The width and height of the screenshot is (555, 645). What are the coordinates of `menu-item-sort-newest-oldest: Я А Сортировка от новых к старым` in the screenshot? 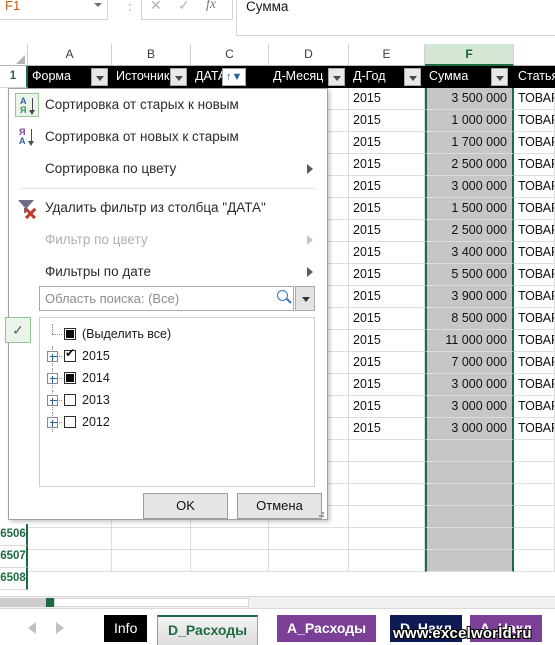 It's located at (168, 137).